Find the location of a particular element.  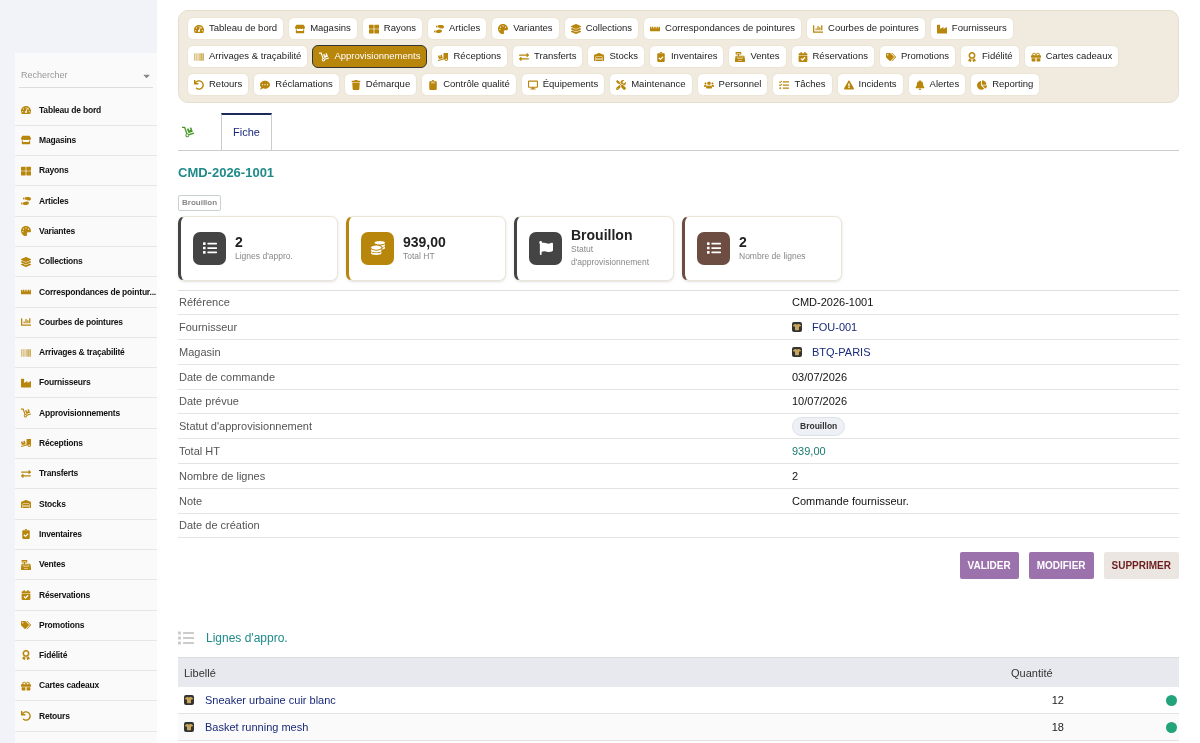

register-icon is located at coordinates (26, 564).